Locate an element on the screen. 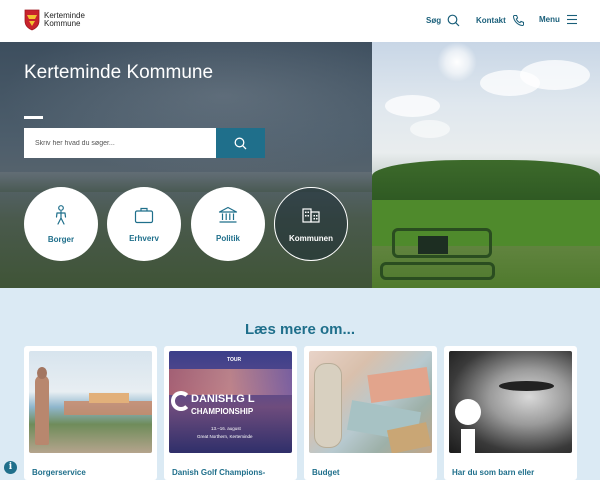 This screenshot has height=480, width=600. nav-menu: Menu is located at coordinates (558, 19).